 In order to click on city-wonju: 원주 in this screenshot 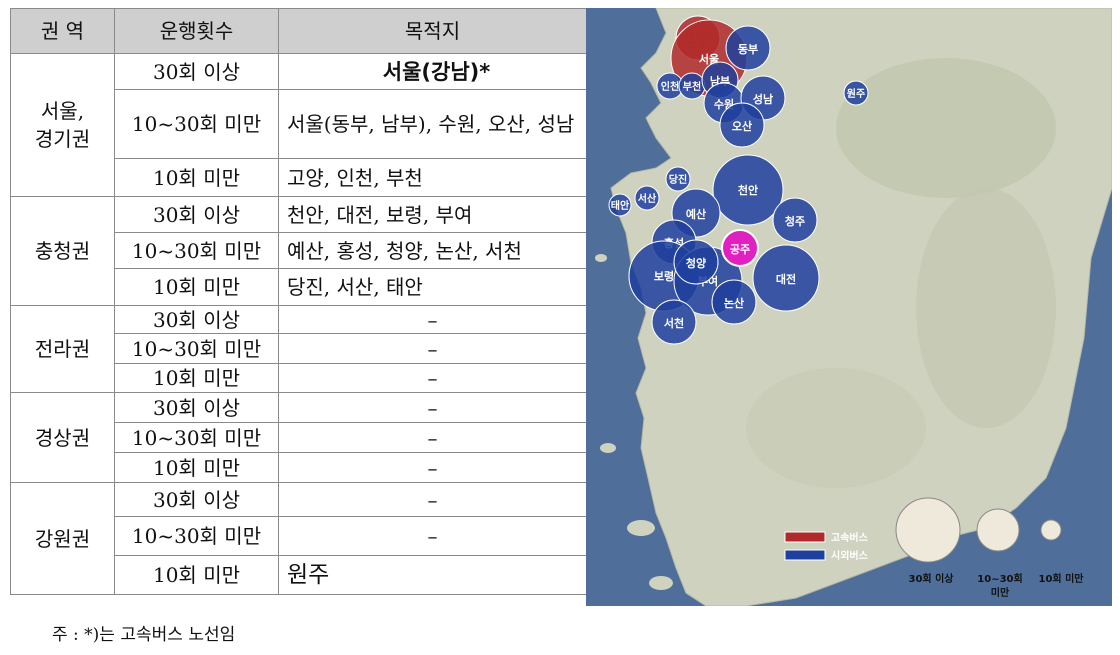, I will do `click(856, 93)`.